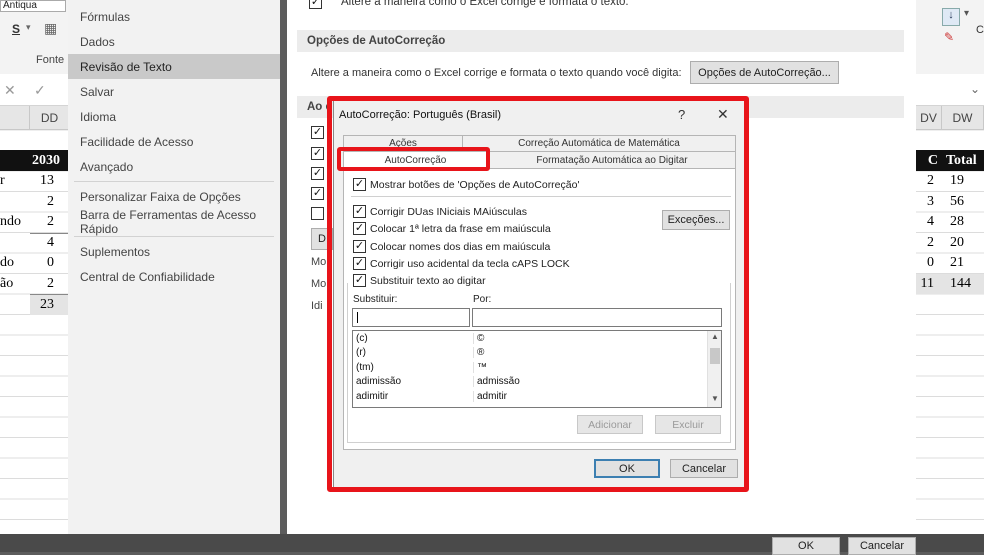  What do you see at coordinates (413, 159) in the screenshot?
I see `highlight-tab-outline` at bounding box center [413, 159].